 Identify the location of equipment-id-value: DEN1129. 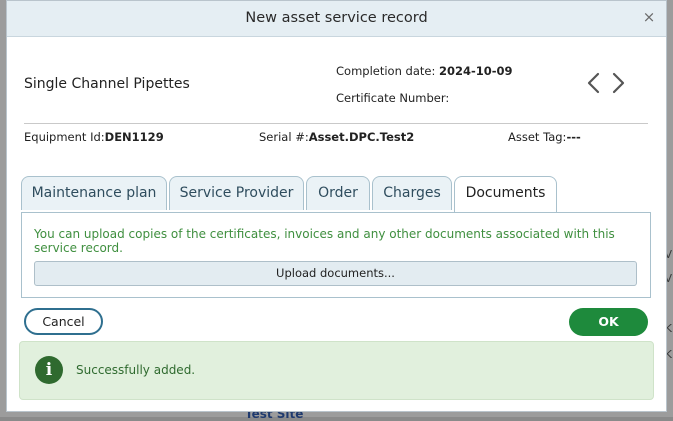
(134, 137).